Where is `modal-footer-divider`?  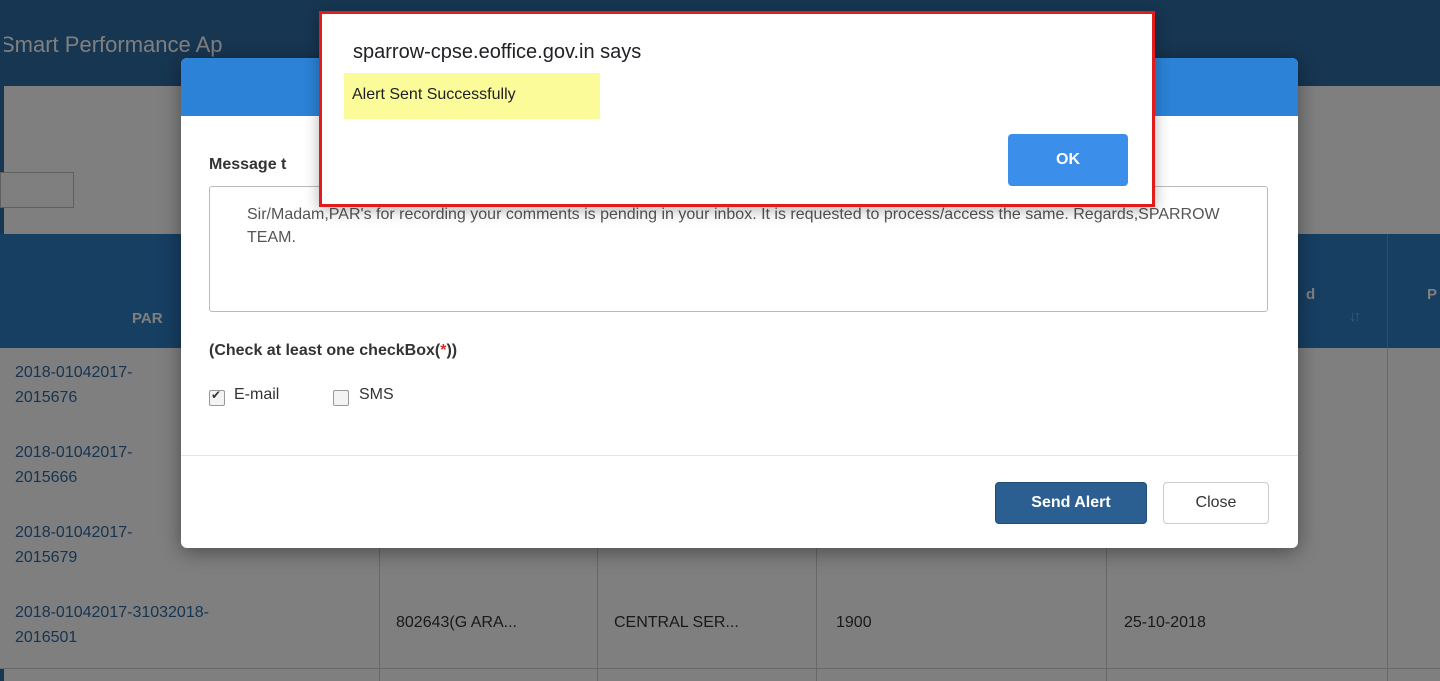
modal-footer-divider is located at coordinates (739, 455).